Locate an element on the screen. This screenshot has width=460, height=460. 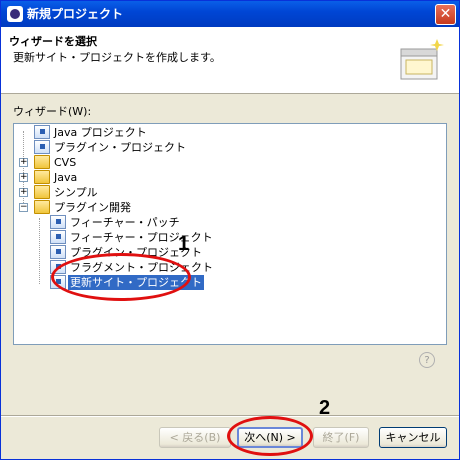
annotation-number-2: 2 is located at coordinates (325, 408).